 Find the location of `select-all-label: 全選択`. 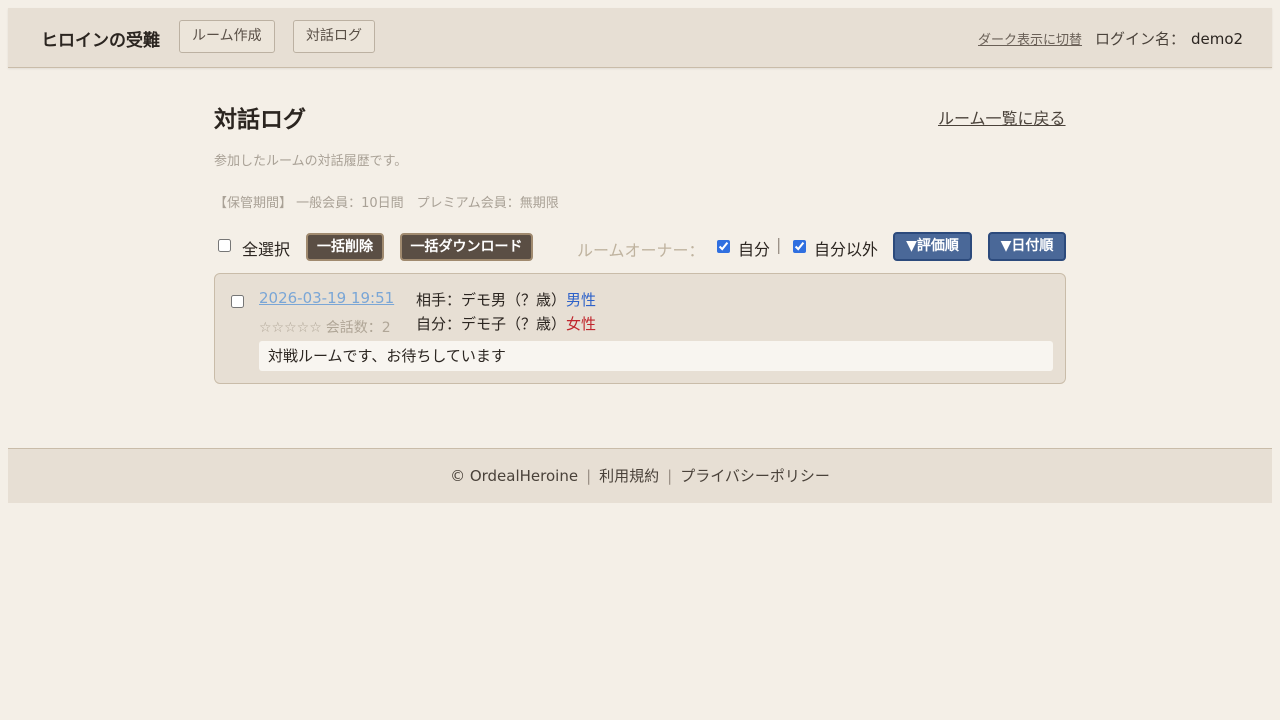

select-all-label: 全選択 is located at coordinates (266, 248).